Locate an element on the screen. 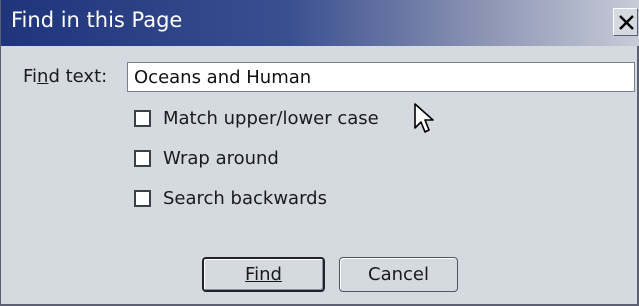 The image size is (639, 306). find-button-label: Find is located at coordinates (263, 274).